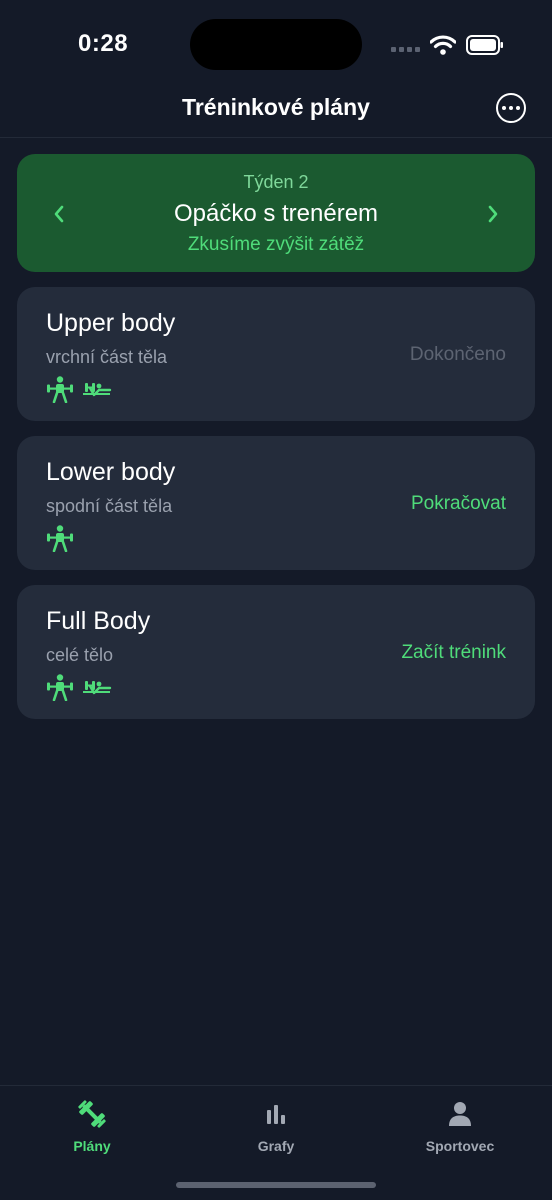 This screenshot has width=552, height=1200. Describe the element at coordinates (276, 1114) in the screenshot. I see `bar-chart-icon` at that location.